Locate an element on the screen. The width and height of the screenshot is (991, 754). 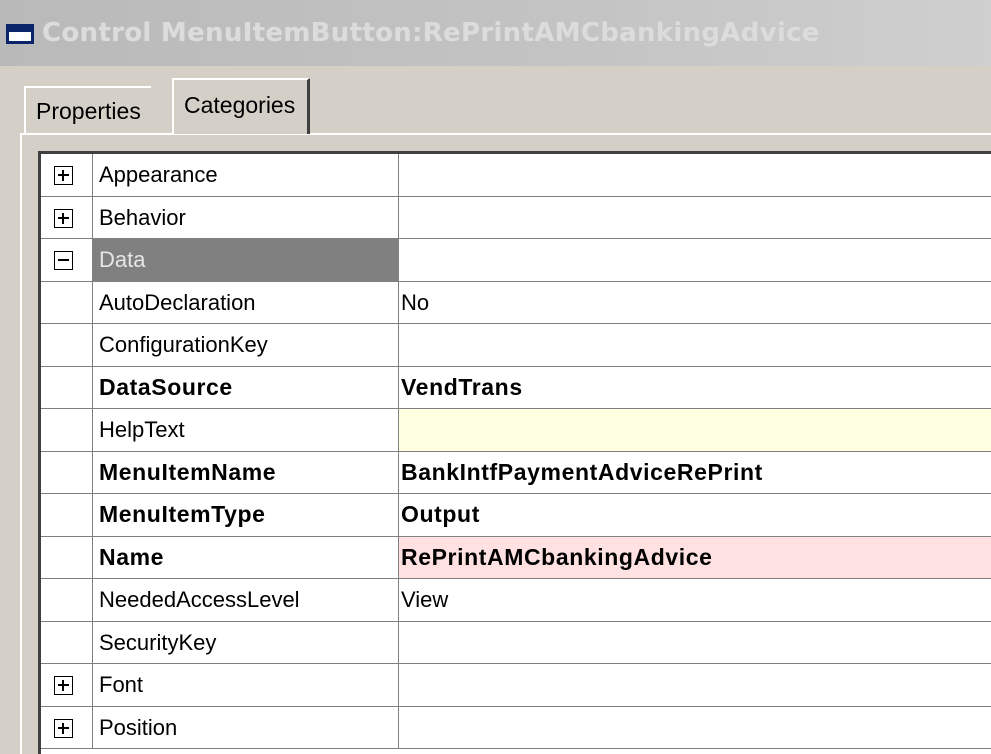
property-row-menuitemname: MenuItemName BankIntfPaymentAdviceRePrint is located at coordinates (516, 472).